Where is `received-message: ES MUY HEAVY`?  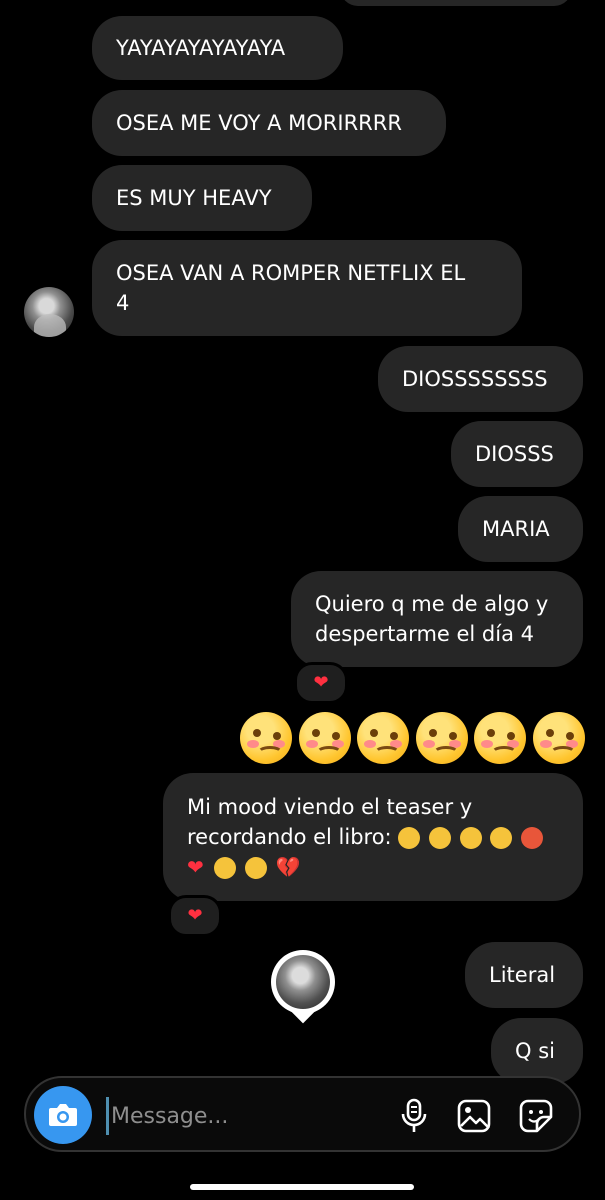 received-message: ES MUY HEAVY is located at coordinates (202, 198).